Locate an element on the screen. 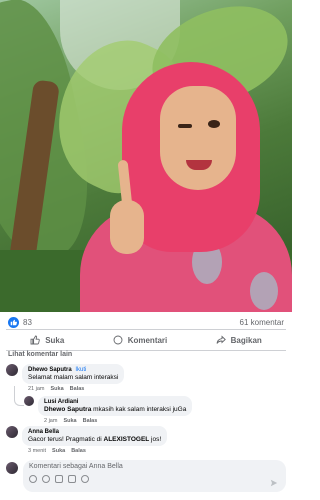 This screenshot has width=320, height=500. comment-composer: Komentari sebagai Anna Bella is located at coordinates (146, 476).